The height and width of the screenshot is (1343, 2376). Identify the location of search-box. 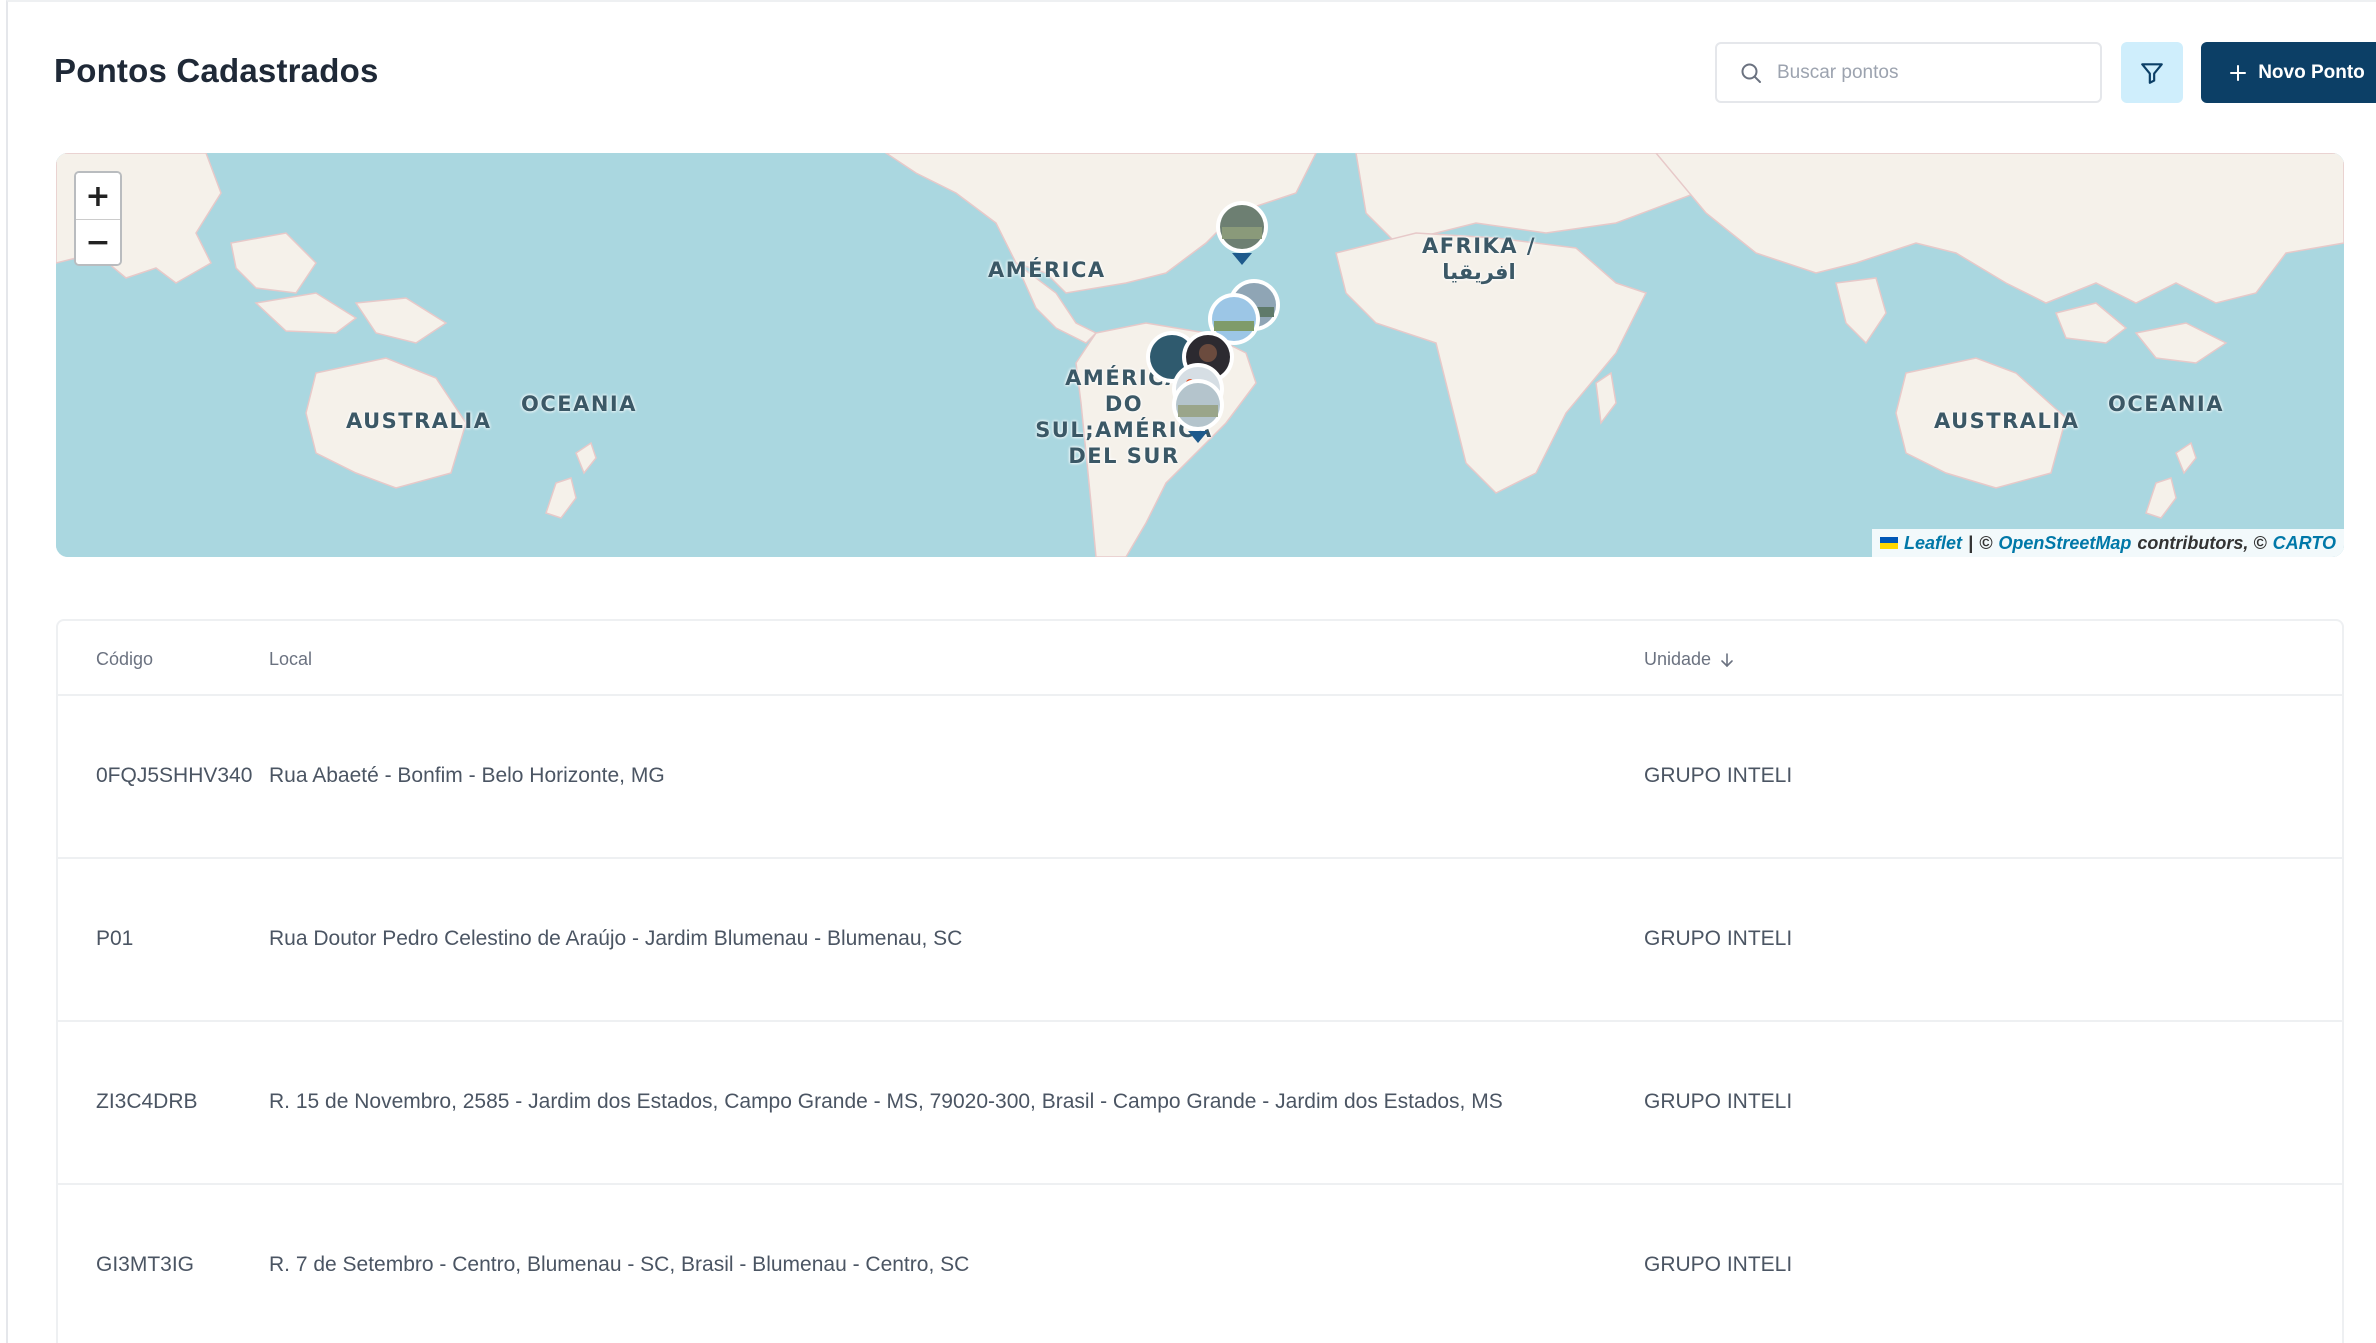
(1908, 72).